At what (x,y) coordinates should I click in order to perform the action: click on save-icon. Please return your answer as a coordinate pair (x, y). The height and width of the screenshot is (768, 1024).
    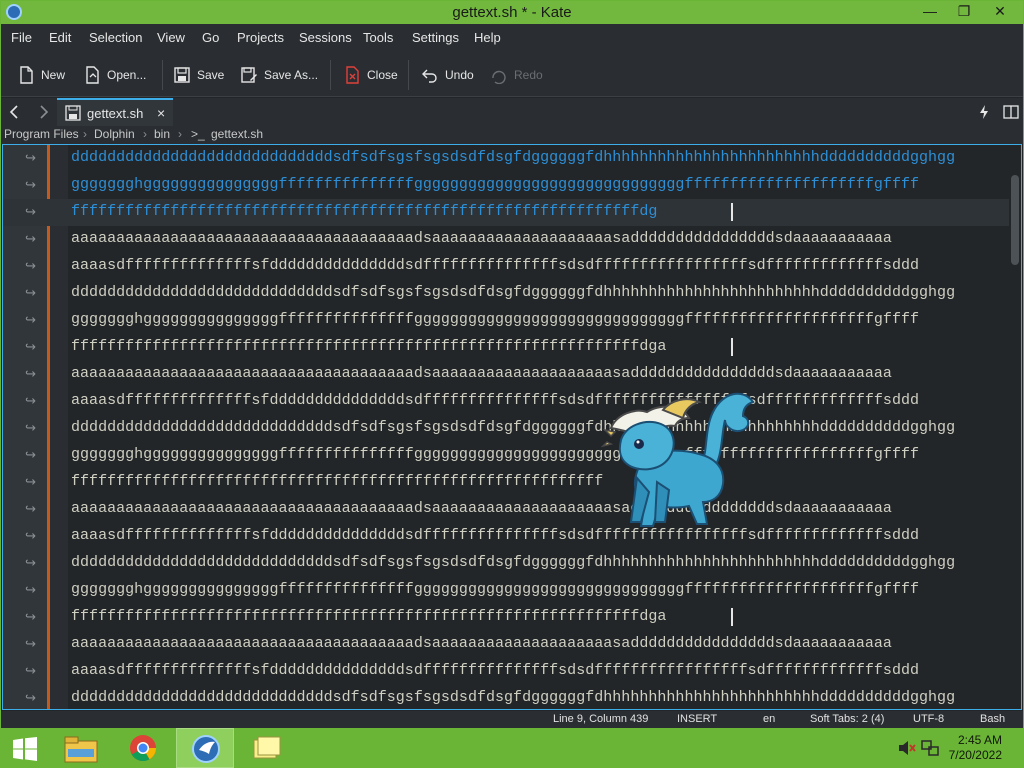
    Looking at the image, I should click on (73, 113).